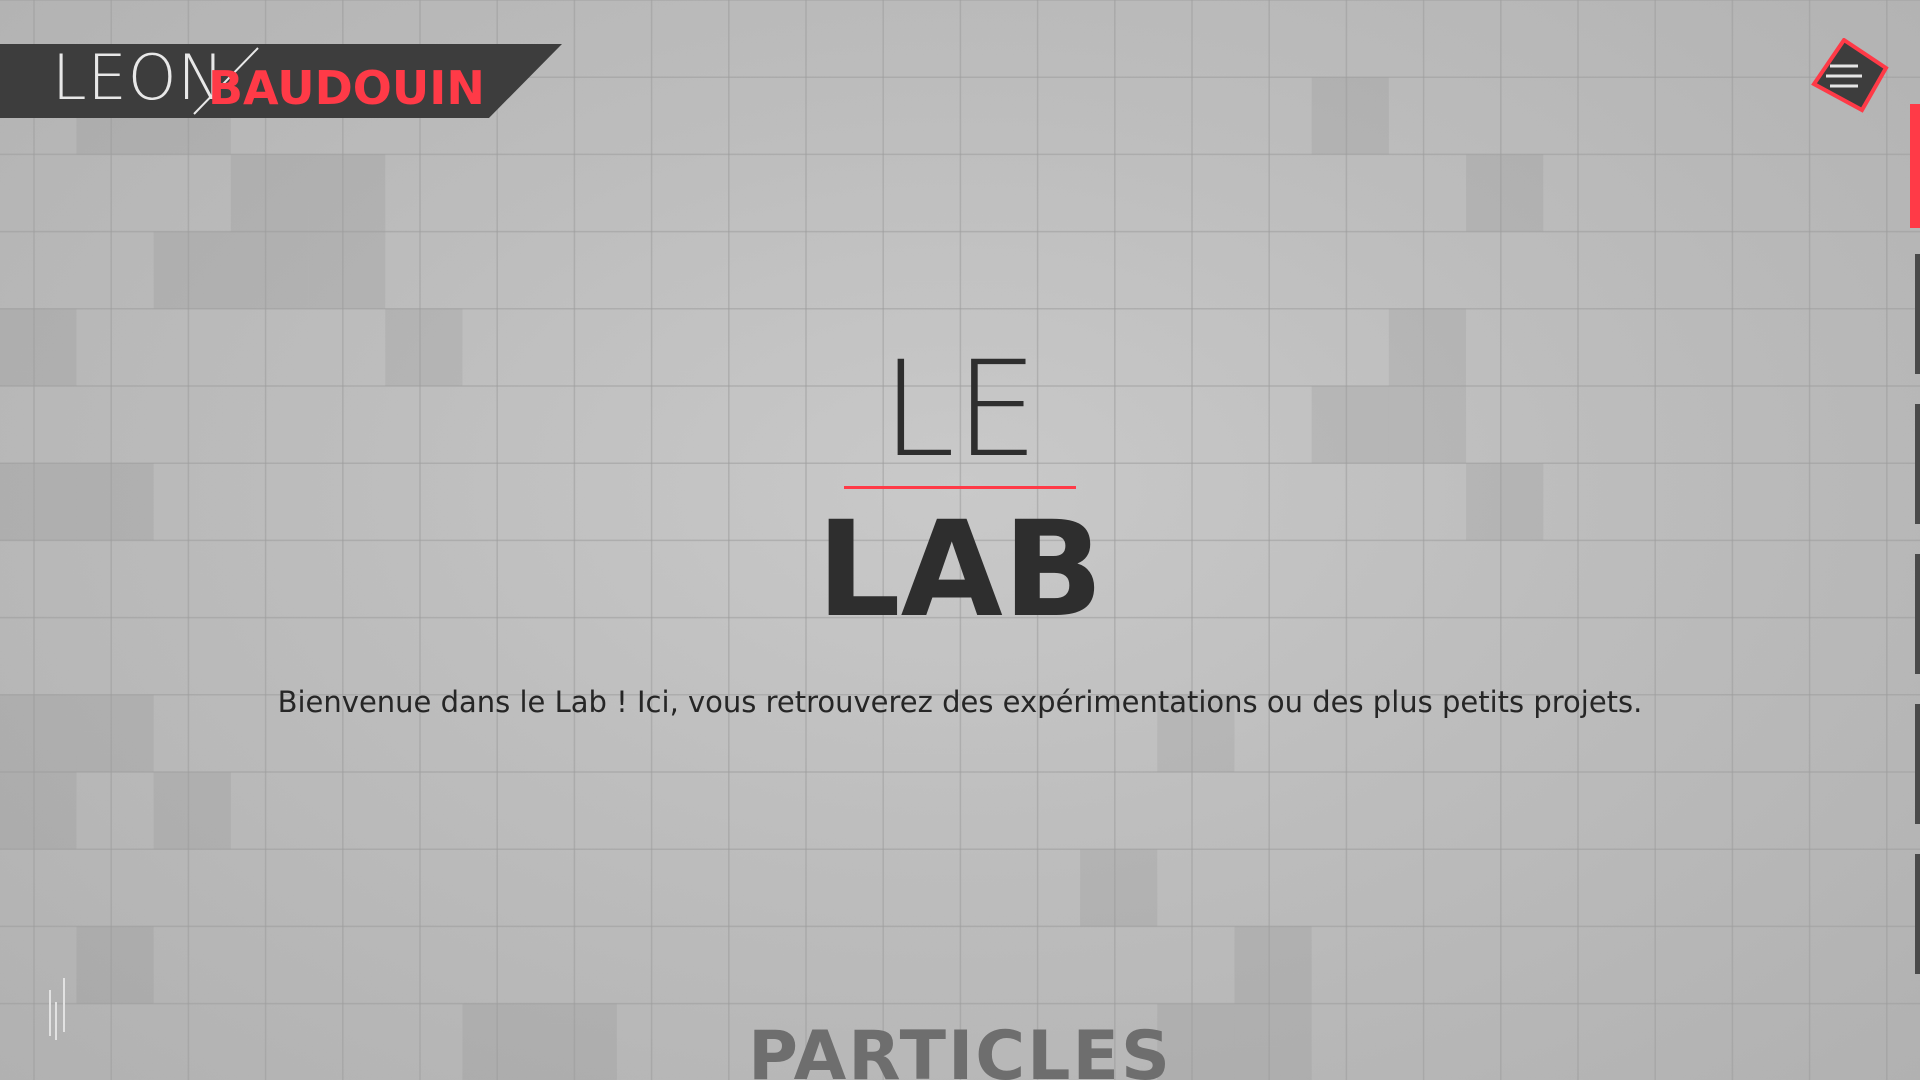  I want to click on logo-last-name: BAUDOUIN, so click(346, 88).